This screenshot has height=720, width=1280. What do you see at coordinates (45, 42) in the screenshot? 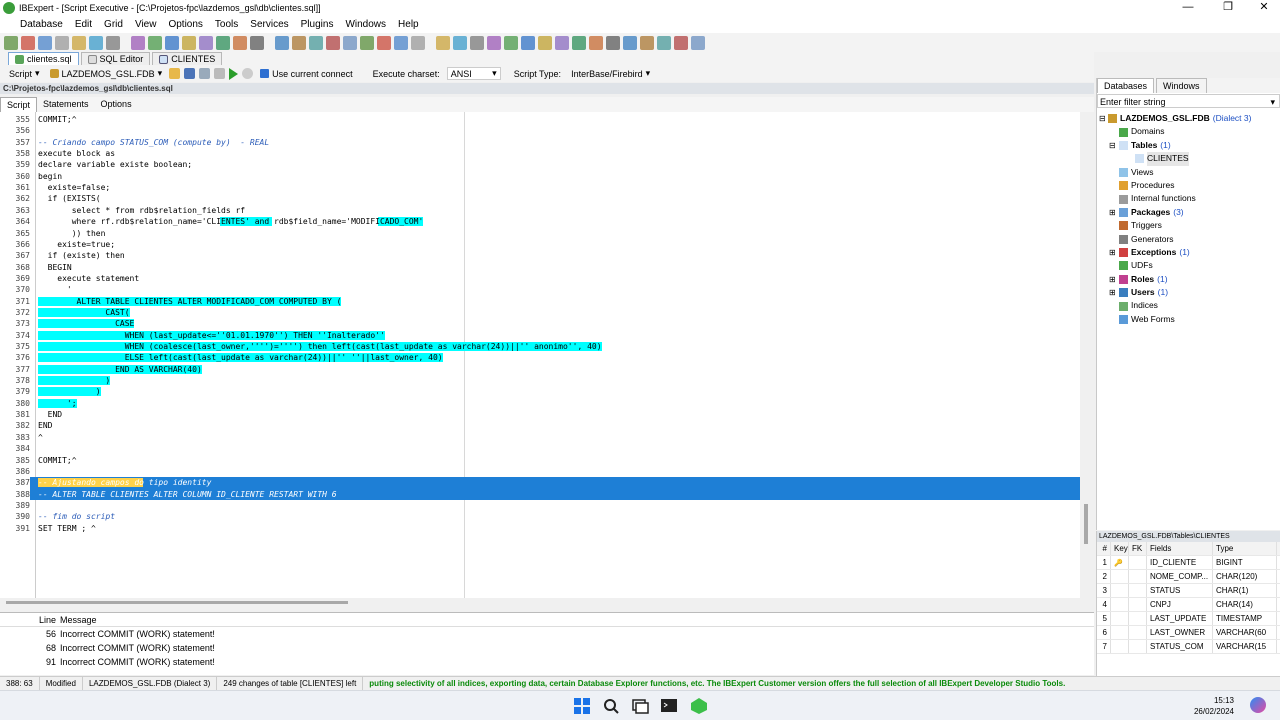
I see `connect-icon` at bounding box center [45, 42].